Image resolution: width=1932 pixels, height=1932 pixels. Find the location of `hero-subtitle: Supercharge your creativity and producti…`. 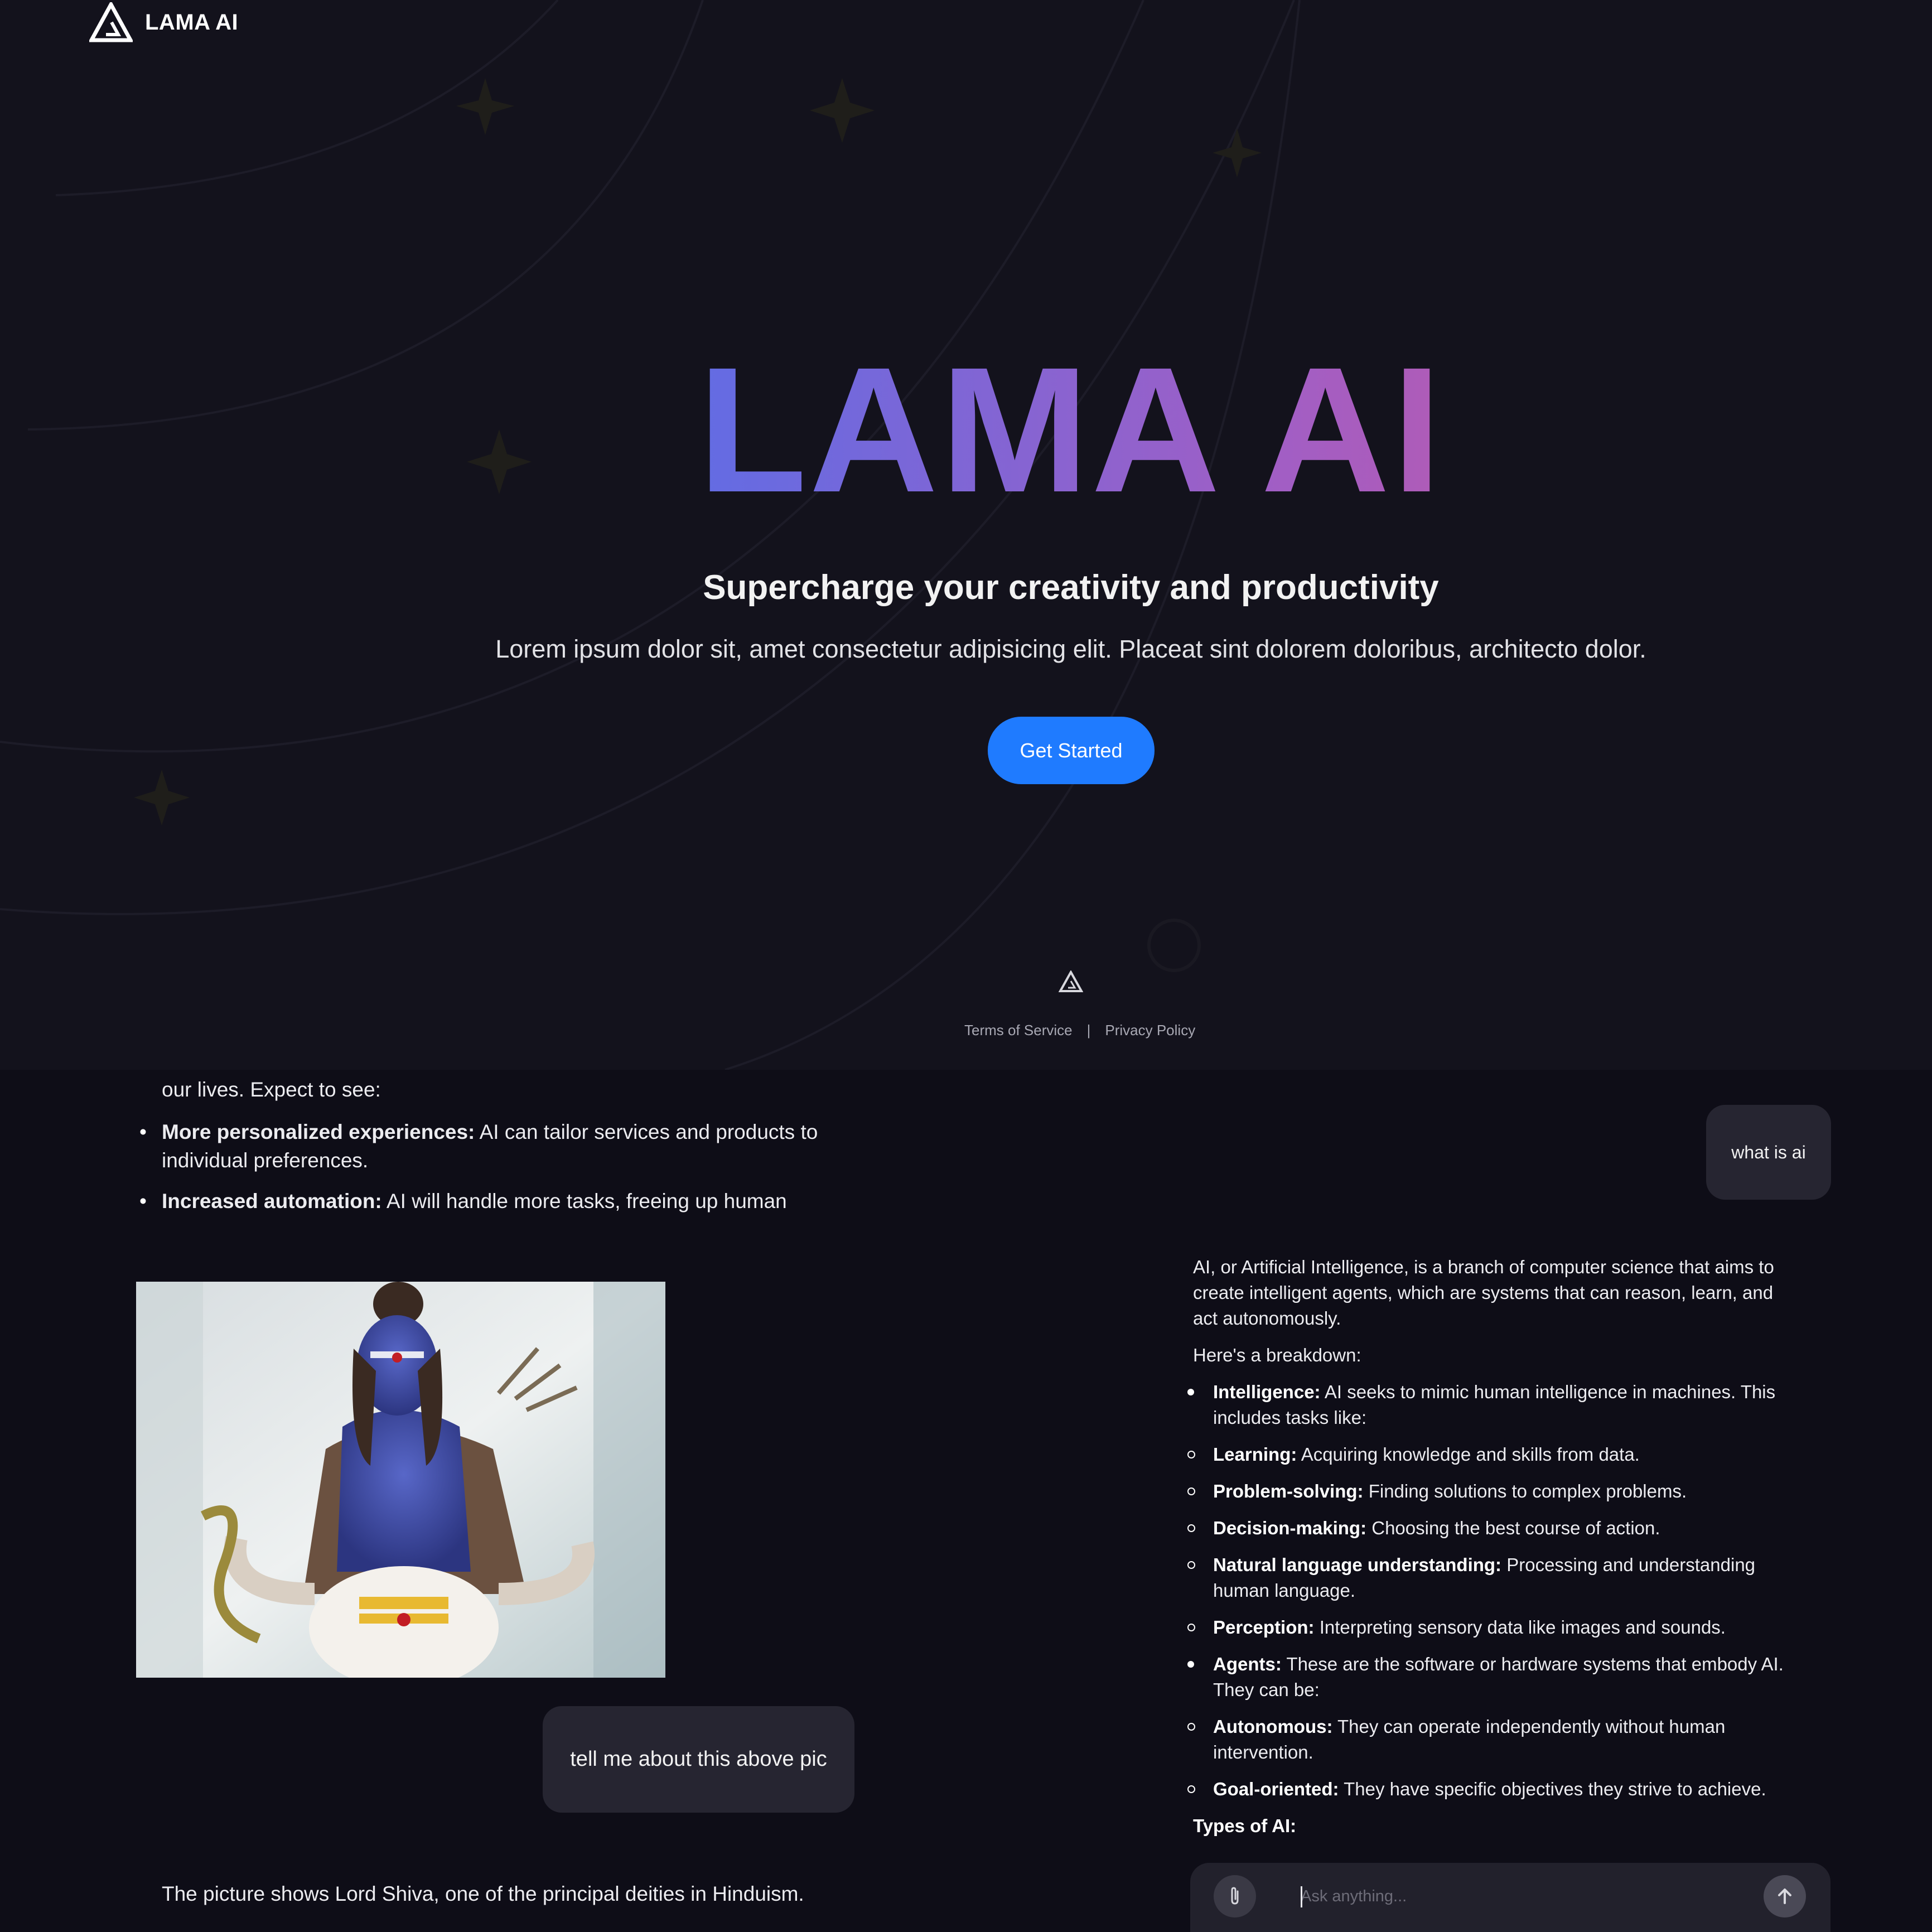

hero-subtitle: Supercharge your creativity and producti… is located at coordinates (1071, 587).